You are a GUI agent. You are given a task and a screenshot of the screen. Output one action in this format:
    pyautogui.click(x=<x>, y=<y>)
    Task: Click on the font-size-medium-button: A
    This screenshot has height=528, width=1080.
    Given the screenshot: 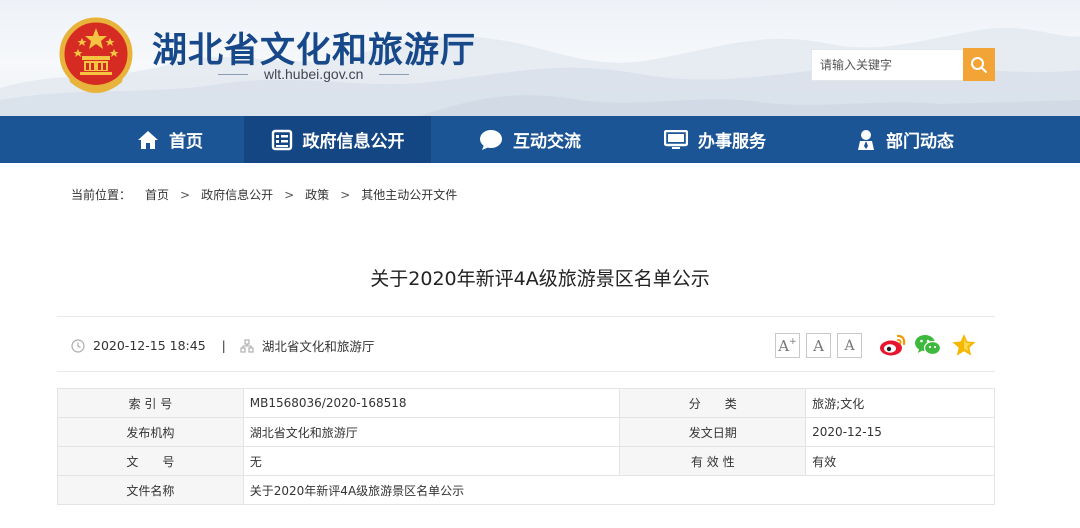 What is the action you would take?
    pyautogui.click(x=818, y=345)
    